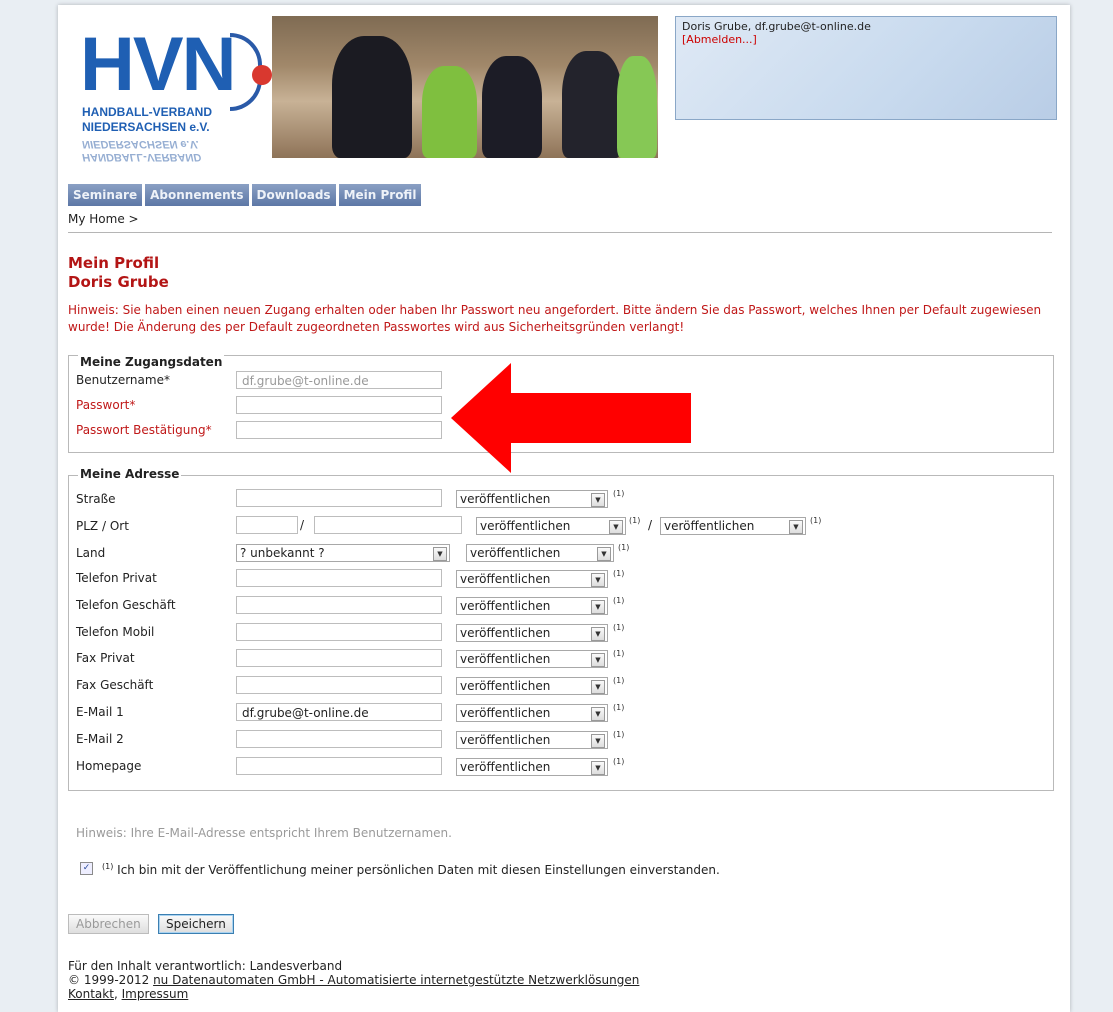  Describe the element at coordinates (532, 686) in the screenshot. I see `fax-business-publish-select: veröffentlichen ▼` at that location.